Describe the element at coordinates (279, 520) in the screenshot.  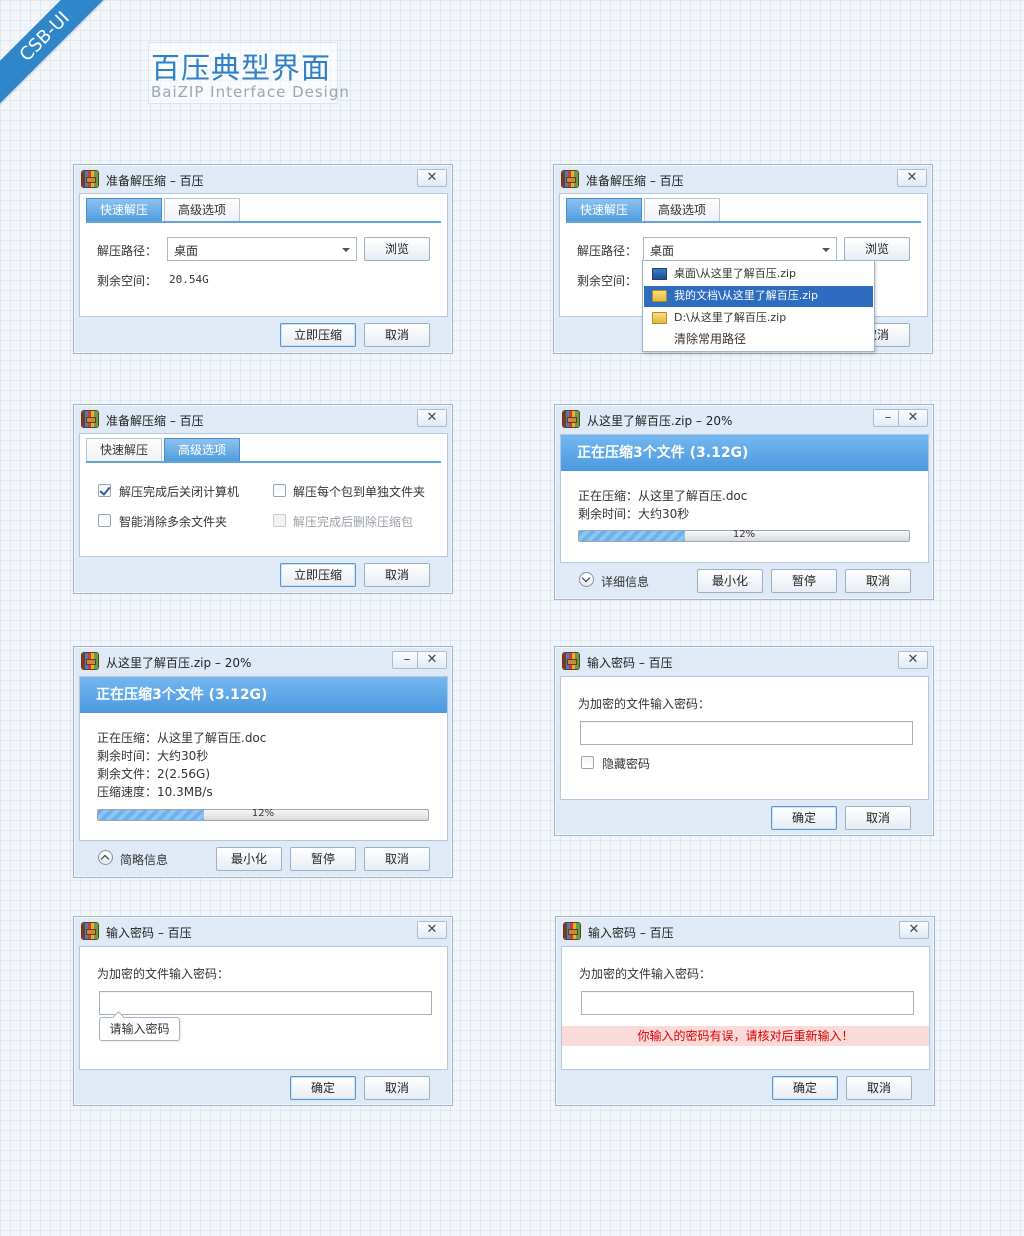
I see `checkbox-delete-archive` at that location.